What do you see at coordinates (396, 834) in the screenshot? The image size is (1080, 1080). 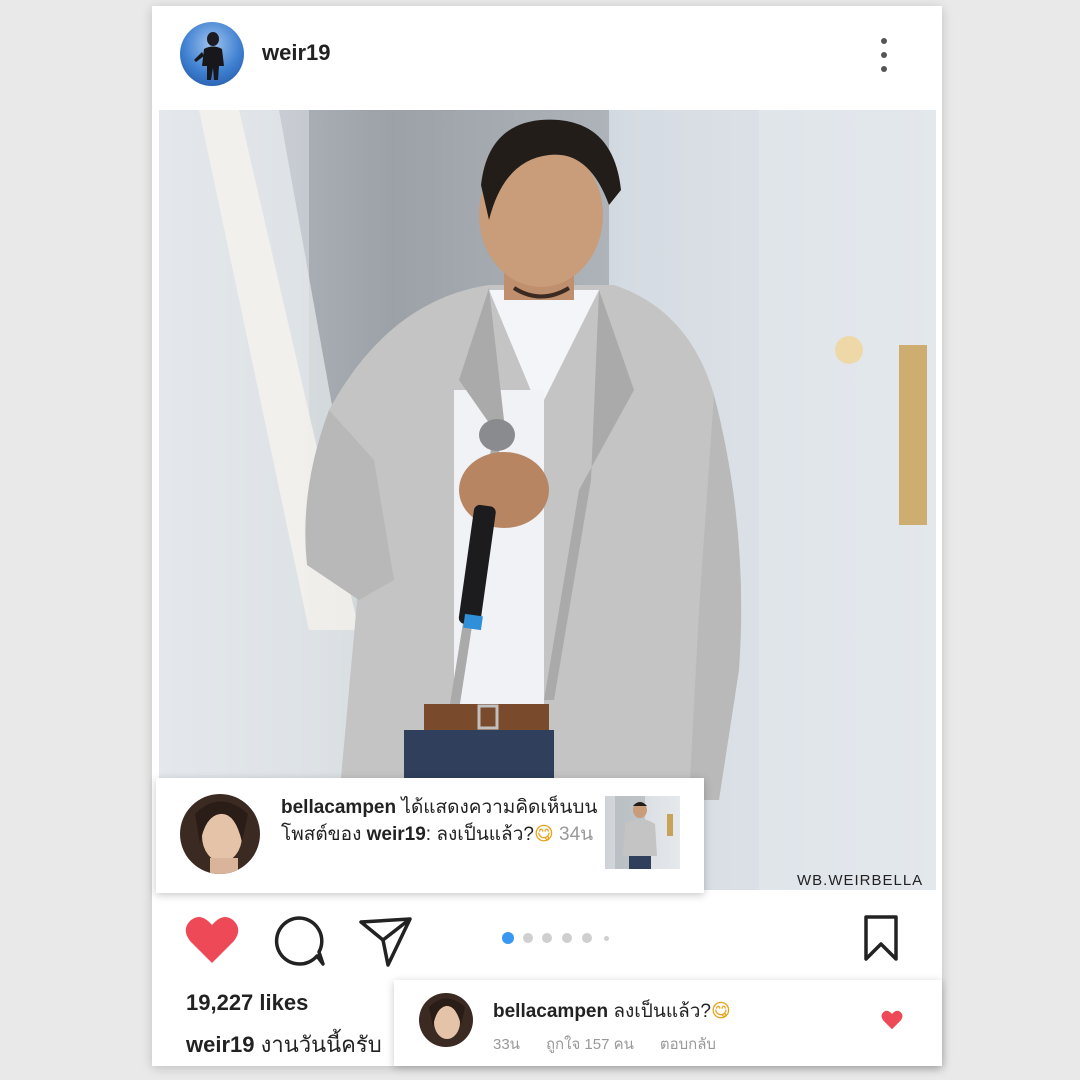 I see `notification-post-user: weir19` at bounding box center [396, 834].